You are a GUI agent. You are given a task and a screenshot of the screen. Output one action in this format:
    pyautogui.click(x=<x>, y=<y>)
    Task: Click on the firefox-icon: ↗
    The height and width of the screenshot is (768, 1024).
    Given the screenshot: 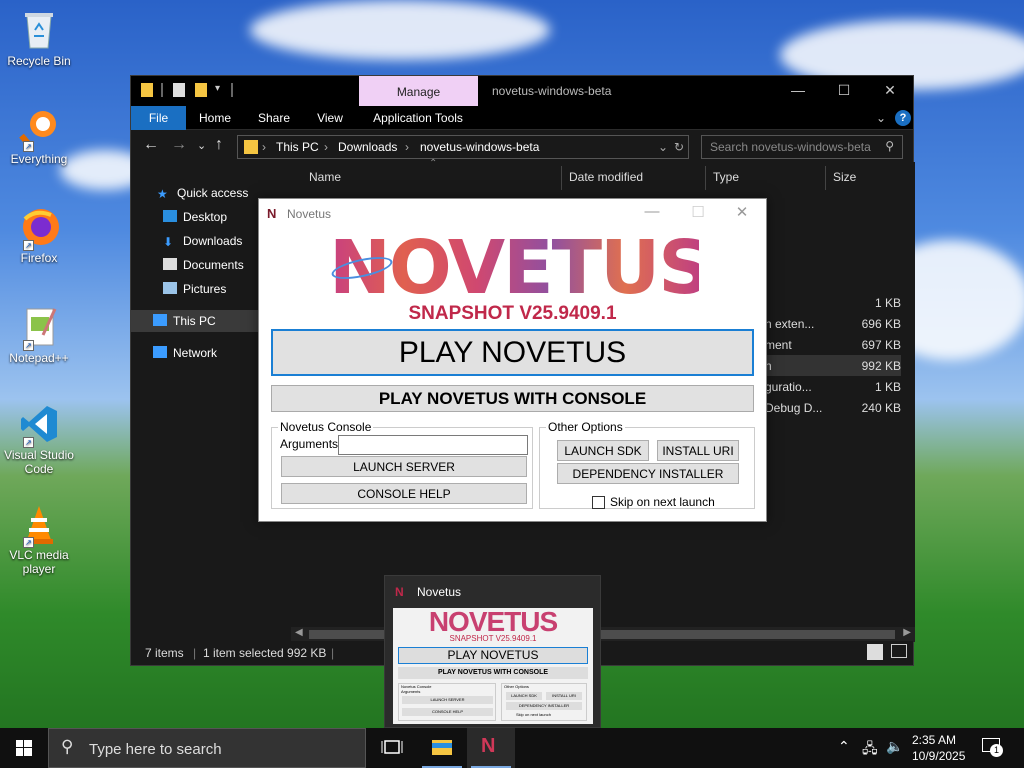 What is the action you would take?
    pyautogui.click(x=39, y=228)
    